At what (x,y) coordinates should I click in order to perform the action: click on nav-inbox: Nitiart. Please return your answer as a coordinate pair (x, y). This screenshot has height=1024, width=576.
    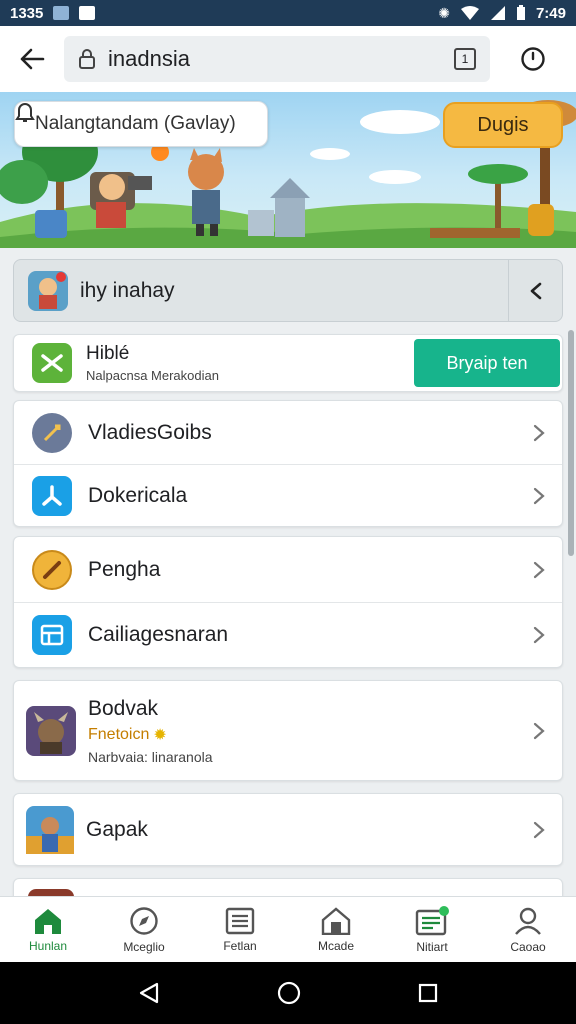
    Looking at the image, I should click on (432, 929).